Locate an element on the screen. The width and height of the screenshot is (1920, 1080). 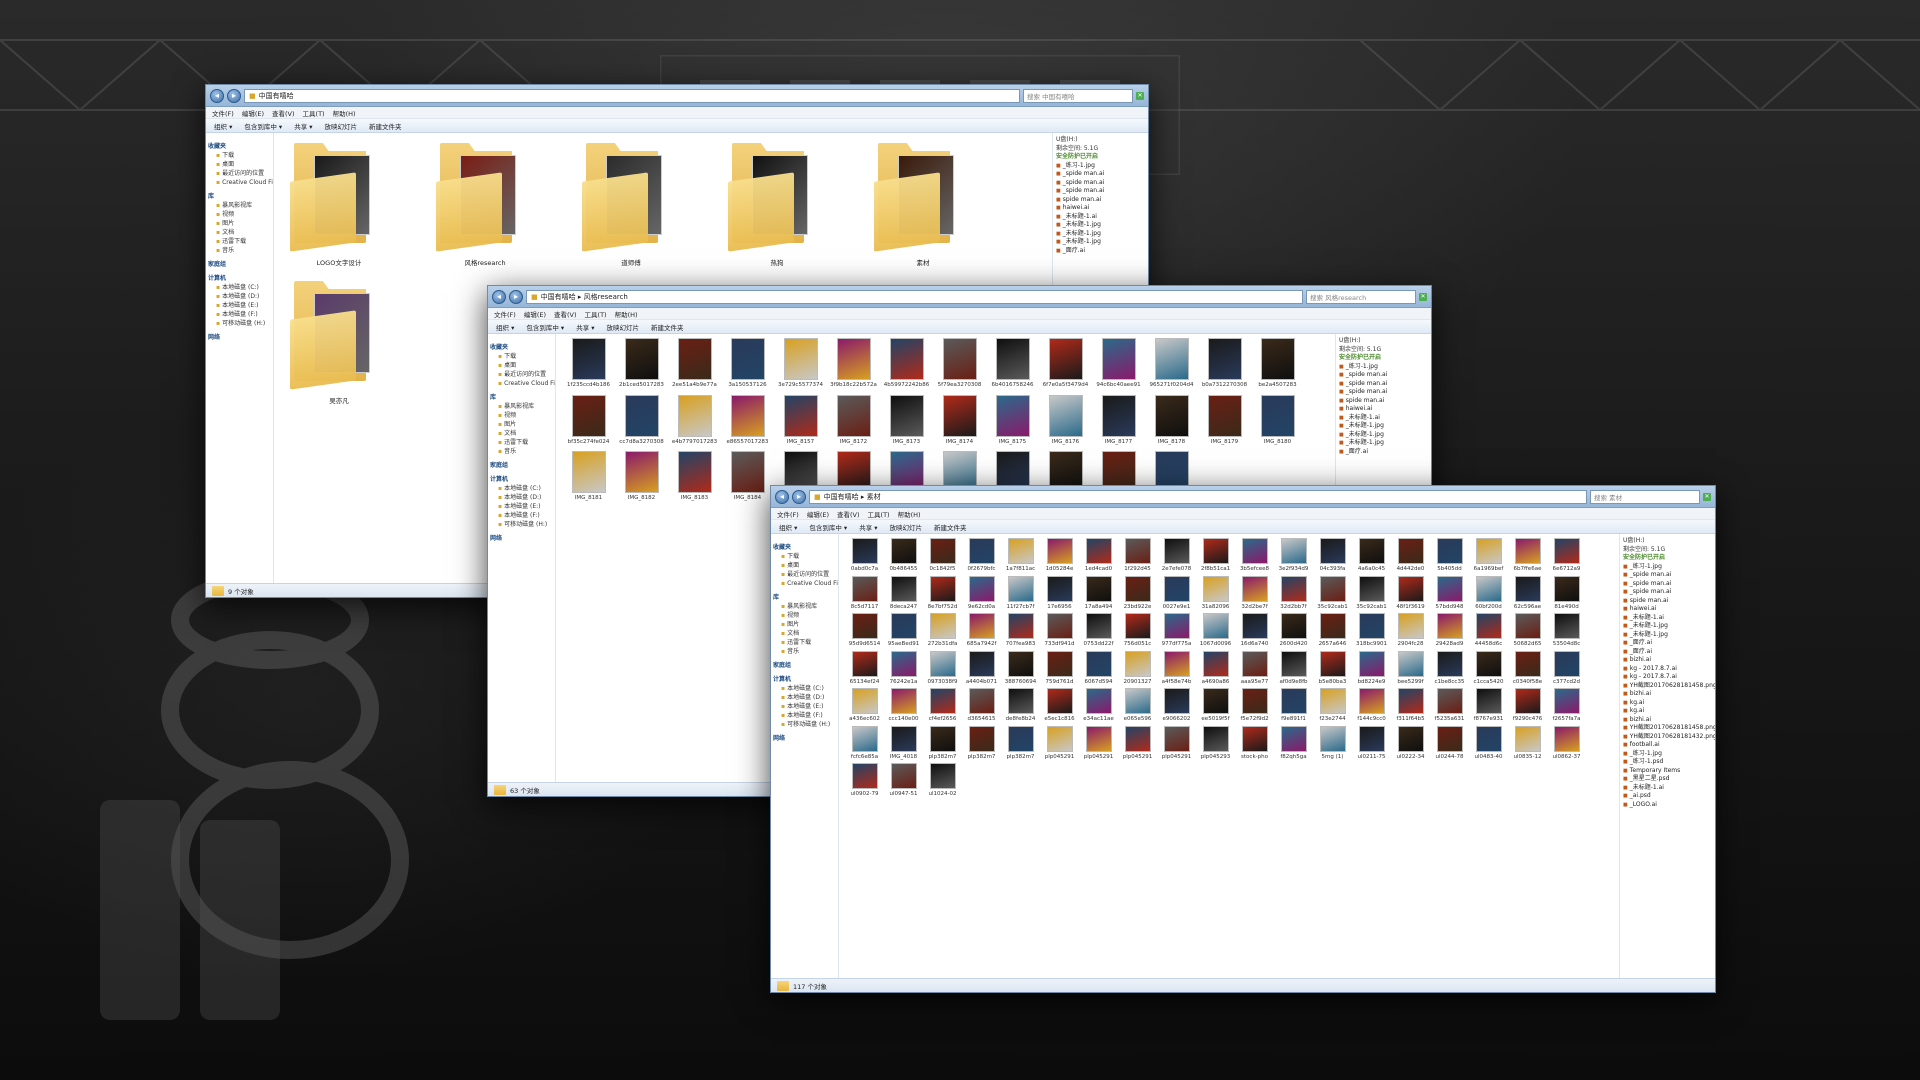
drive-file: _ai.psd is located at coordinates (1667, 796).